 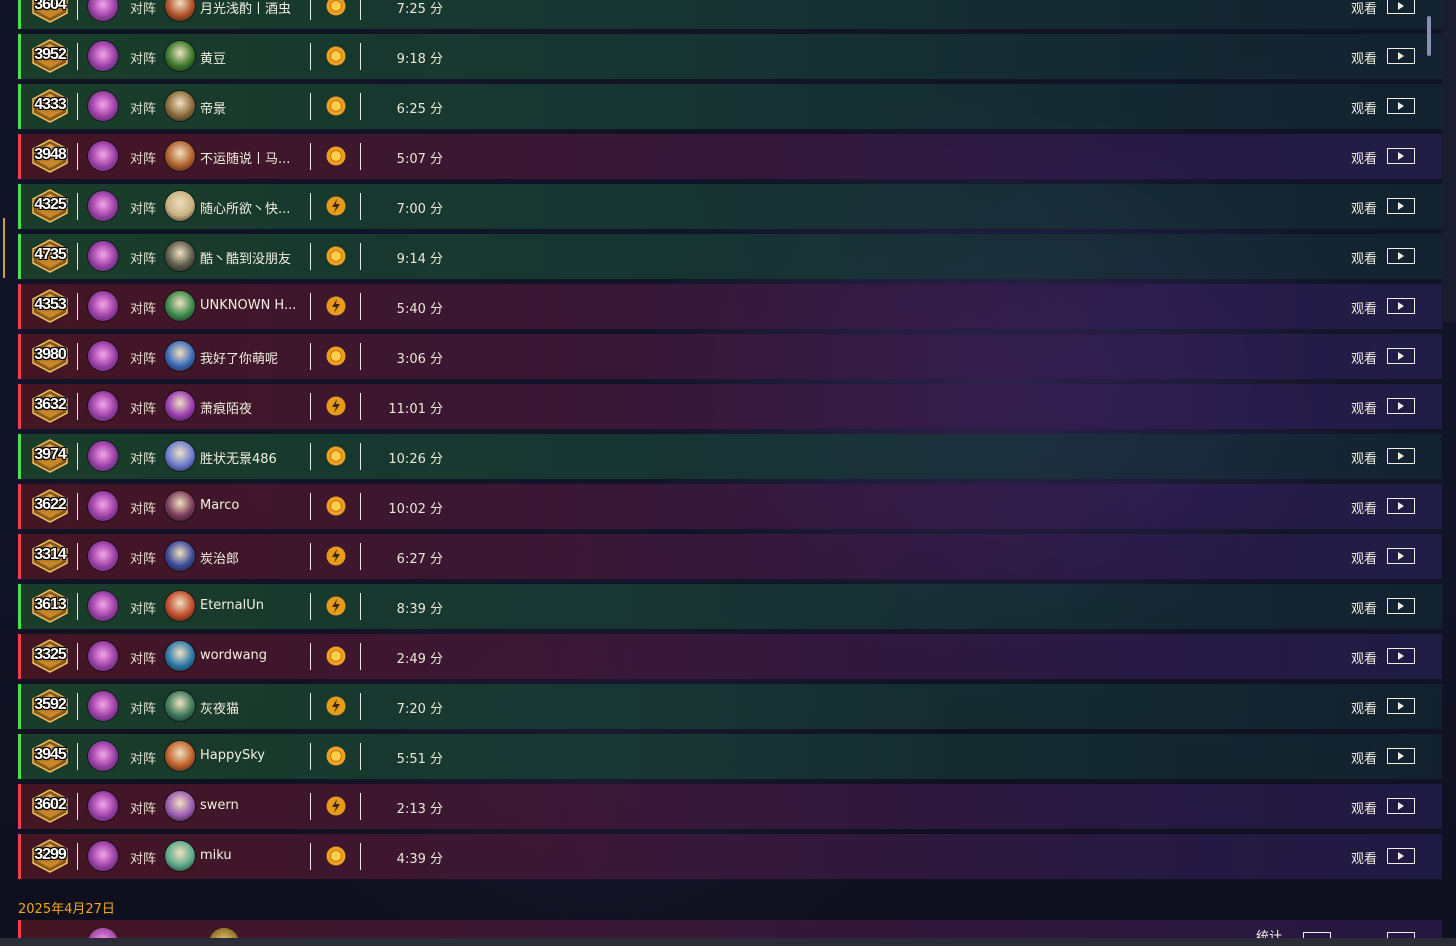 What do you see at coordinates (419, 609) in the screenshot?
I see `match-duration: 8:39 分` at bounding box center [419, 609].